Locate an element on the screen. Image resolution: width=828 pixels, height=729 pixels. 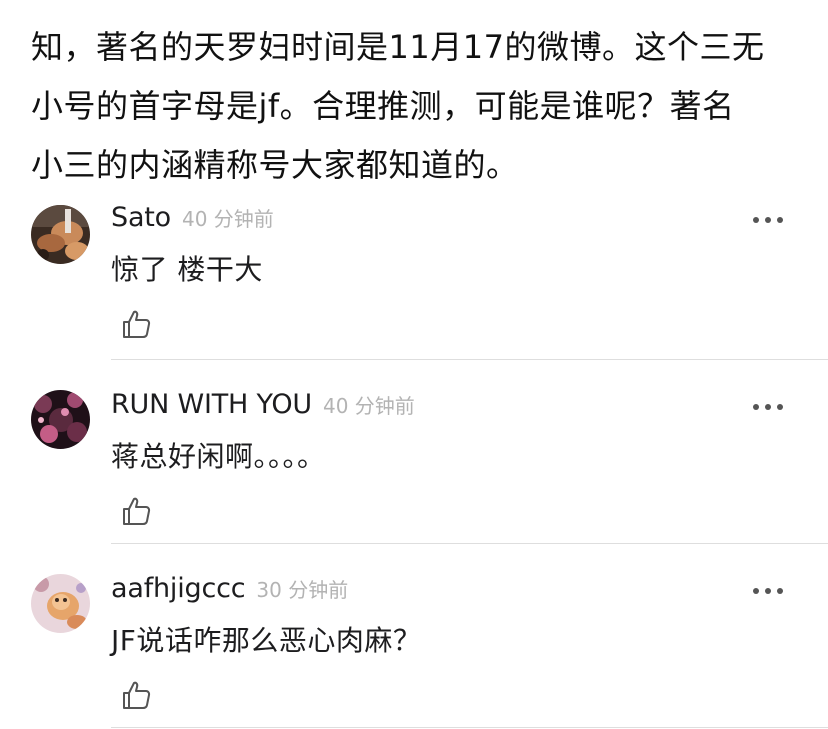
comment-meta: Sato 40 分钟前 is located at coordinates (192, 222).